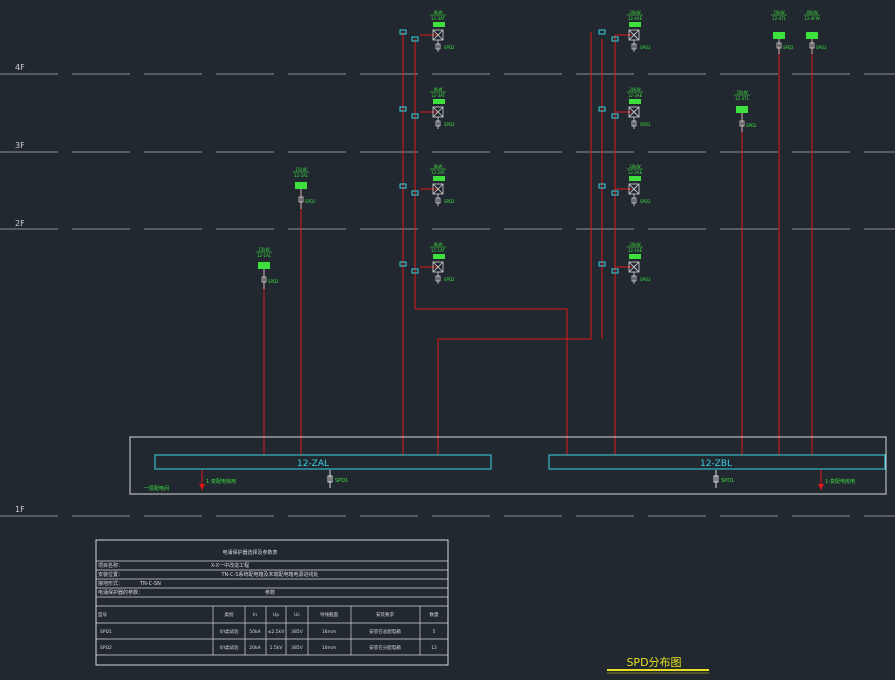 The height and width of the screenshot is (680, 895). Describe the element at coordinates (653, 662) in the screenshot. I see `drawing-title: SPD分布图` at that location.